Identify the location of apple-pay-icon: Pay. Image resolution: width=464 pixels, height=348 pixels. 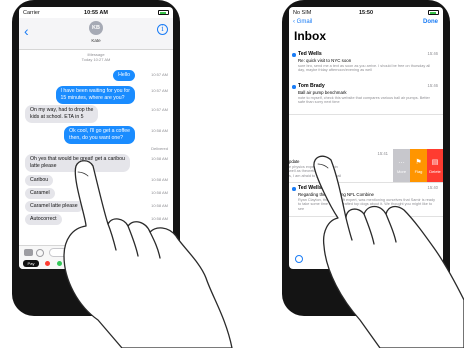
(31, 263).